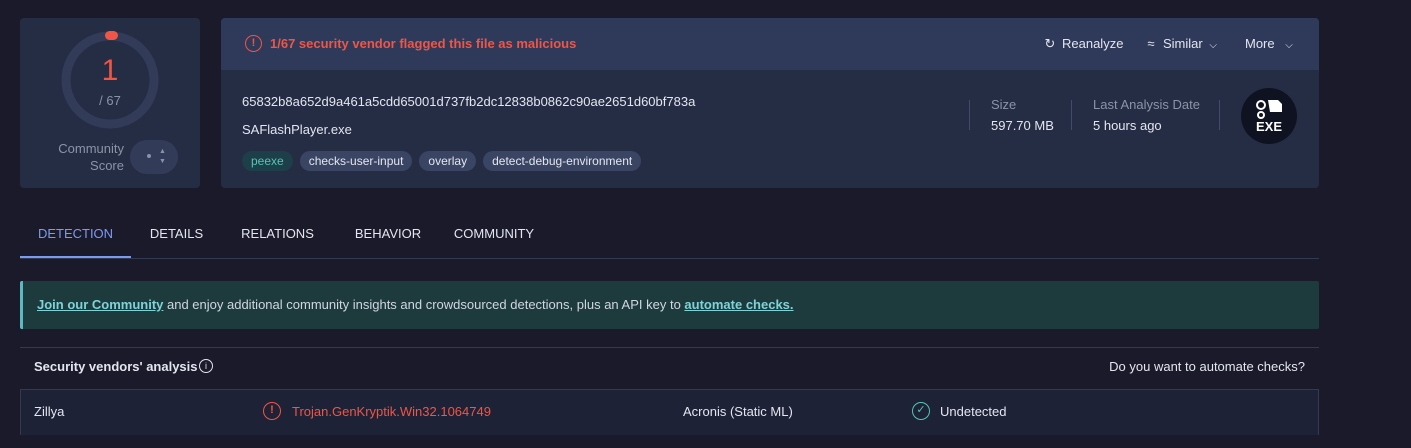 The image size is (1411, 448). I want to click on vote-dot-icon, so click(149, 156).